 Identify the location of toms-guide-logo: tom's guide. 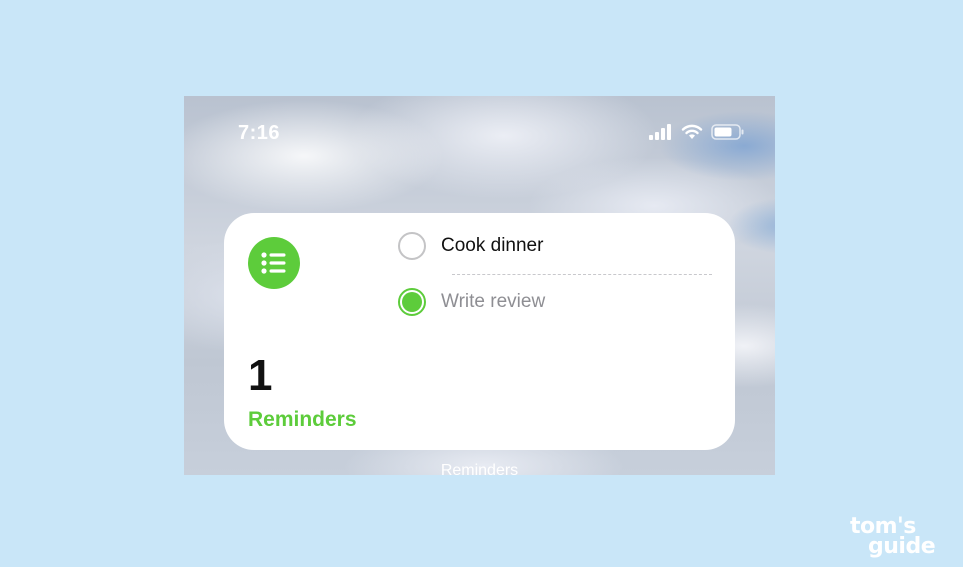
(893, 537).